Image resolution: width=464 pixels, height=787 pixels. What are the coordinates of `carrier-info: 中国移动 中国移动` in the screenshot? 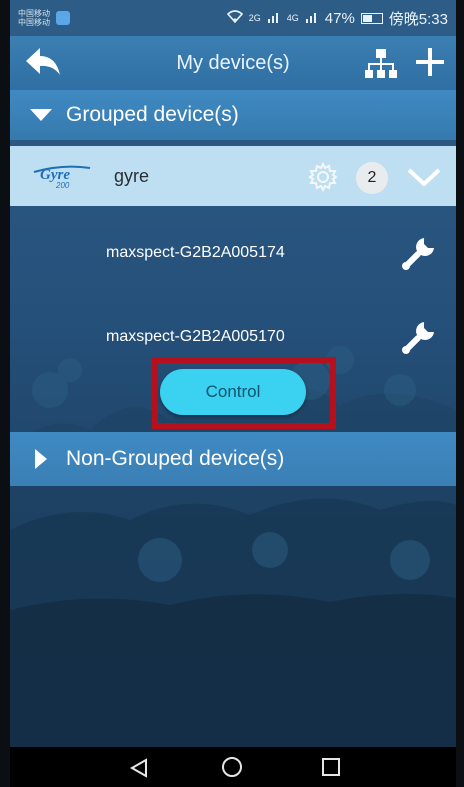 It's located at (34, 18).